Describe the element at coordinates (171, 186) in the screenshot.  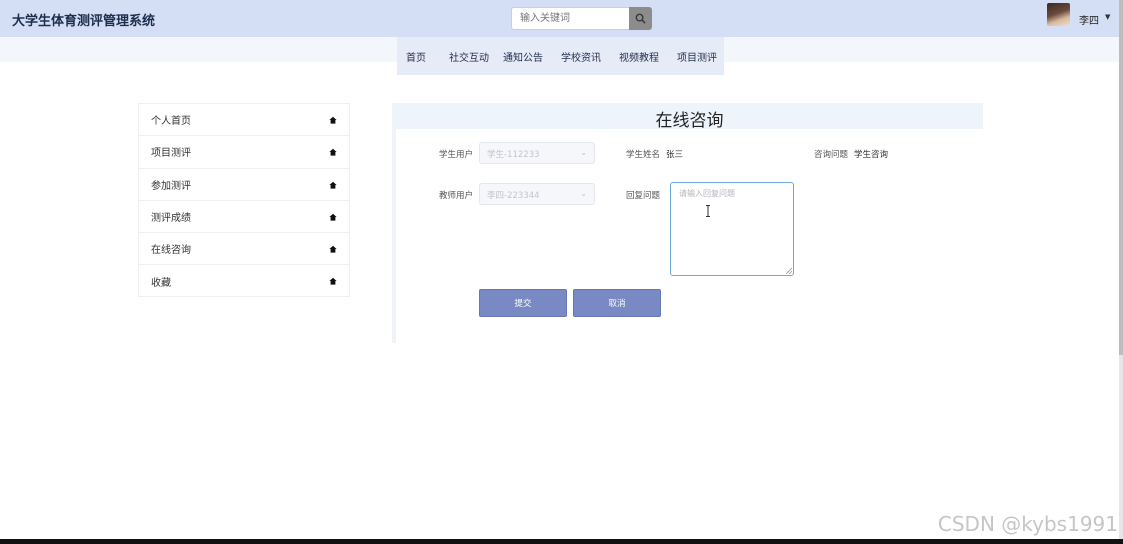
I see `sidebar-item-label: 参加测评` at that location.